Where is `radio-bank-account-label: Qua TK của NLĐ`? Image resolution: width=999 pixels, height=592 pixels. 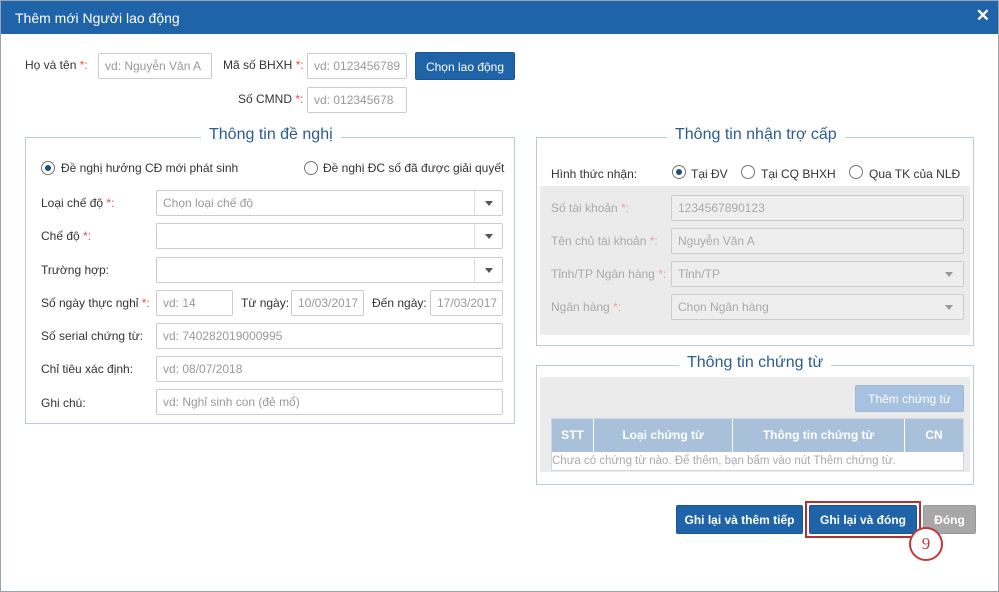 radio-bank-account-label: Qua TK của NLĐ is located at coordinates (915, 174).